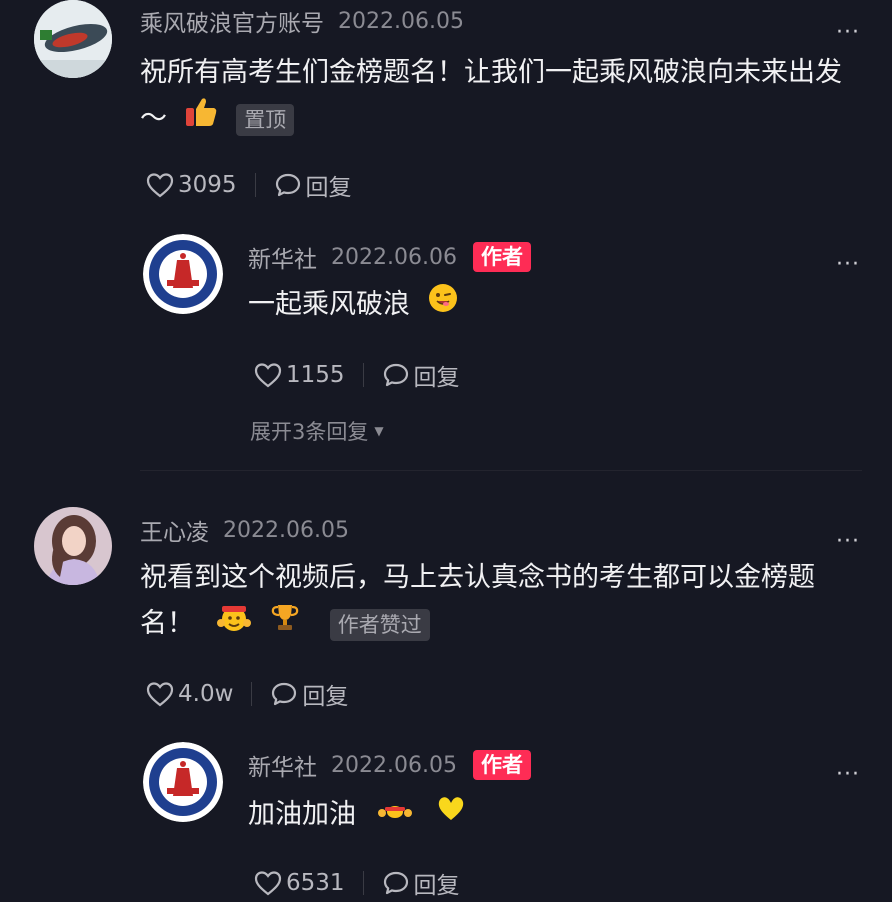 This screenshot has width=892, height=902. I want to click on comment-text: 一起乘风破浪, so click(329, 304).